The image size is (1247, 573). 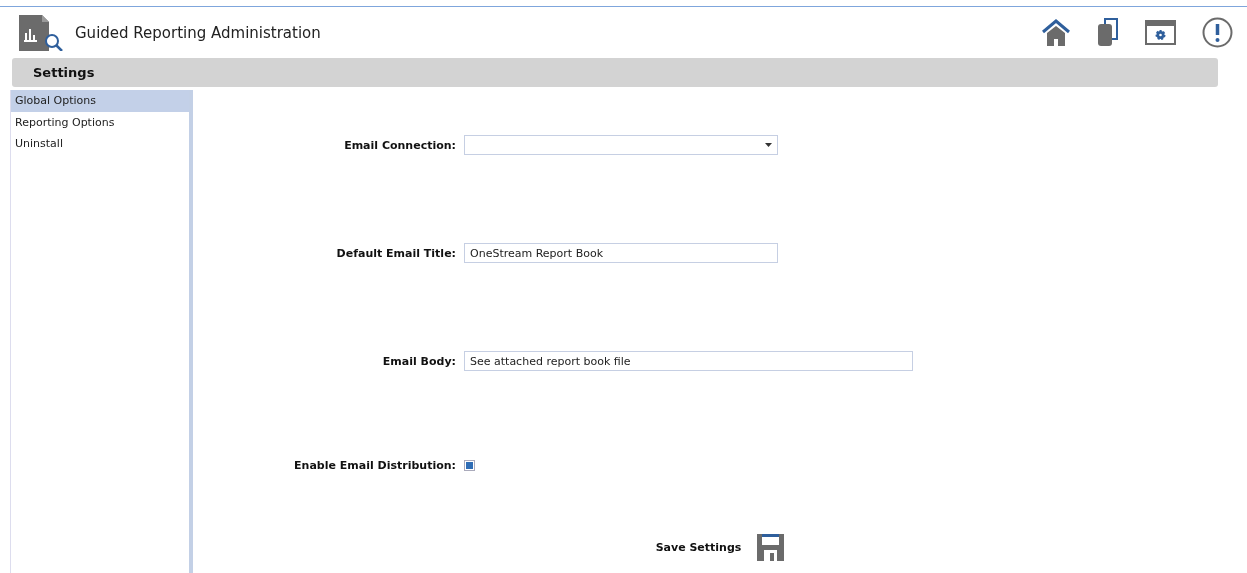 I want to click on field-label: Email Body:, so click(x=418, y=361).